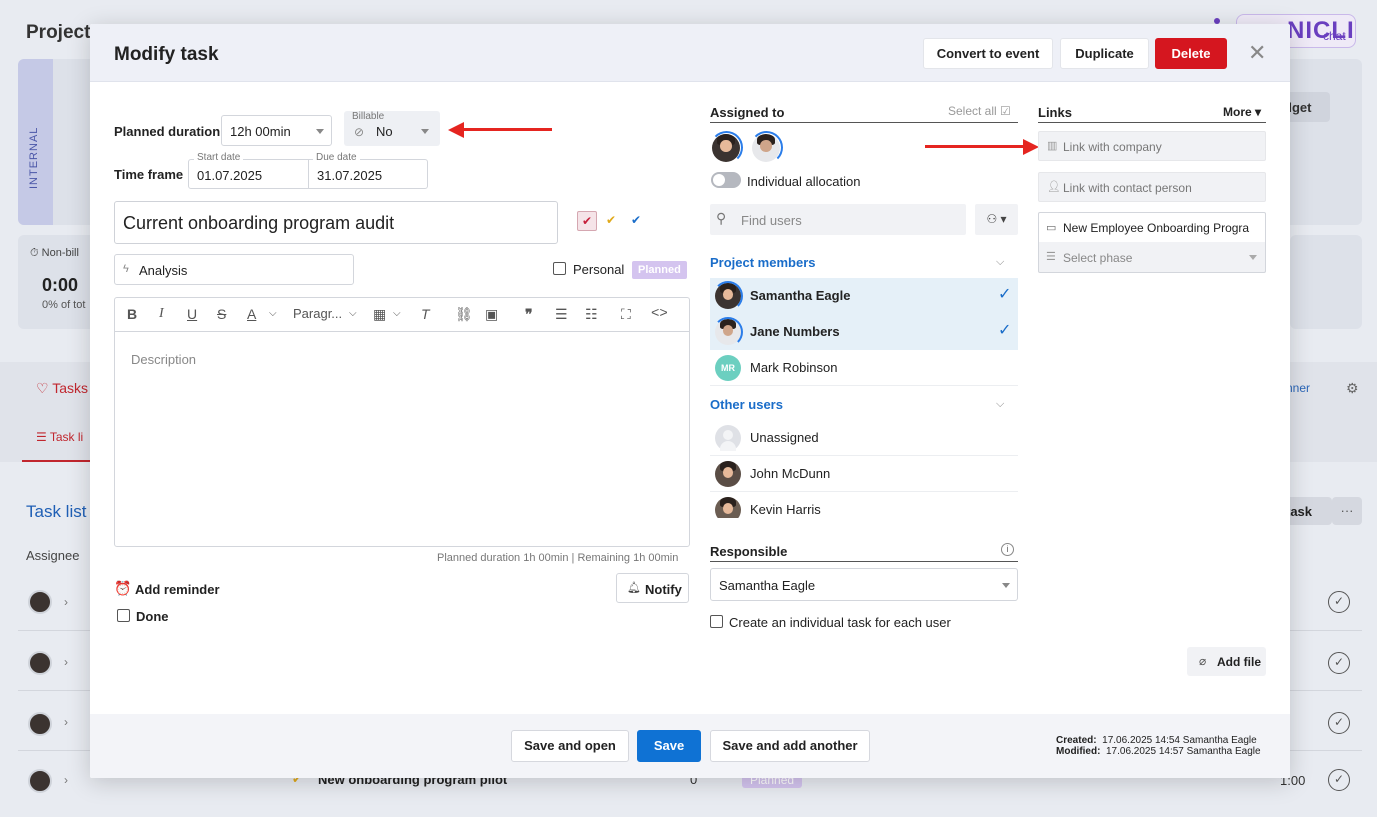  What do you see at coordinates (767, 585) in the screenshot?
I see `responsible-value: Samantha Eagle` at bounding box center [767, 585].